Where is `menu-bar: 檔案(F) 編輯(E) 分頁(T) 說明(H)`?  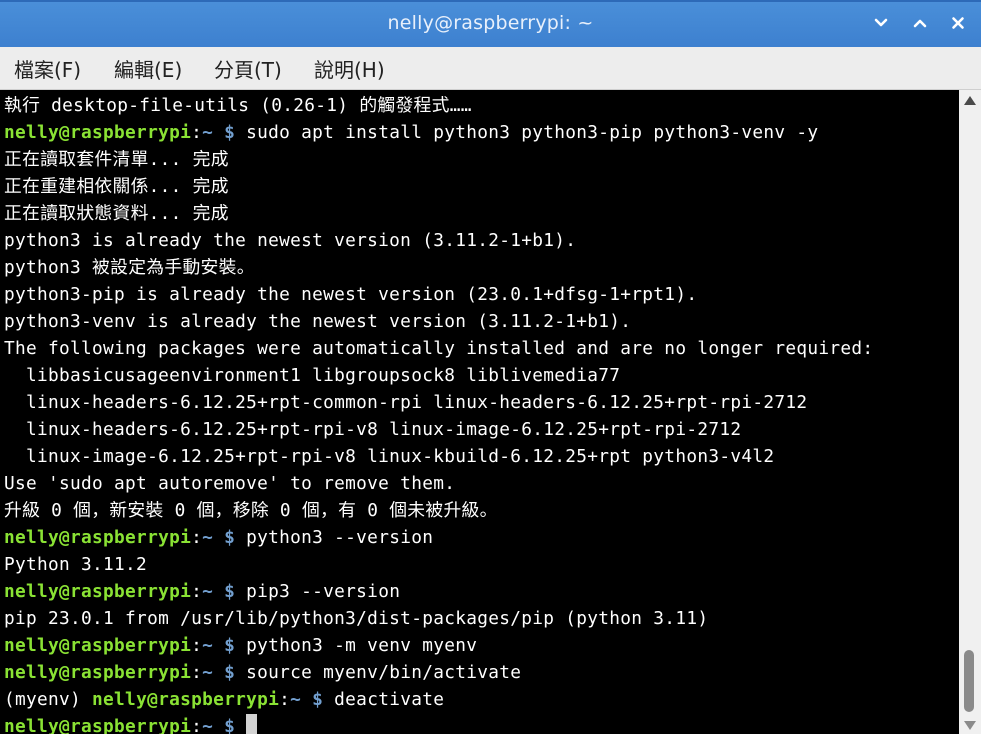 menu-bar: 檔案(F) 編輯(E) 分頁(T) 說明(H) is located at coordinates (490, 68).